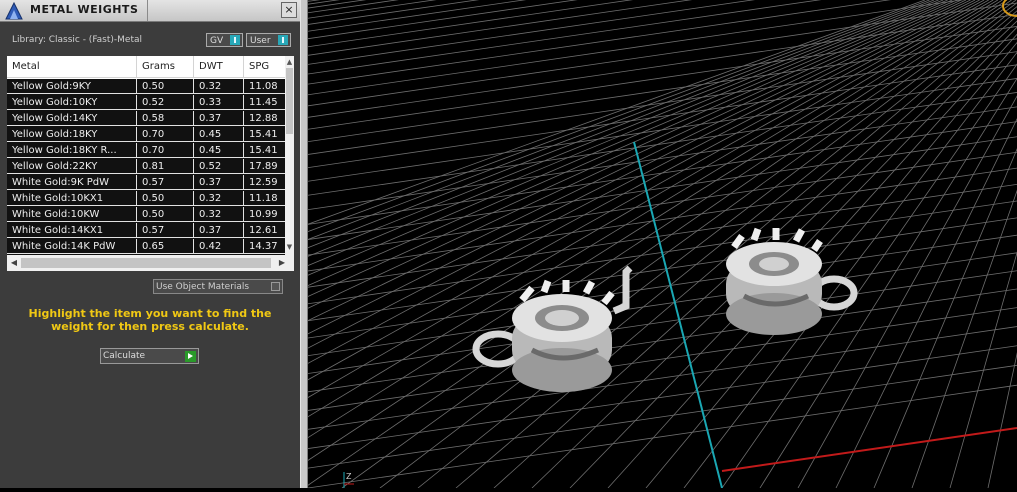 The height and width of the screenshot is (492, 1017). What do you see at coordinates (289, 101) in the screenshot?
I see `vertical-scroll-thumb` at bounding box center [289, 101].